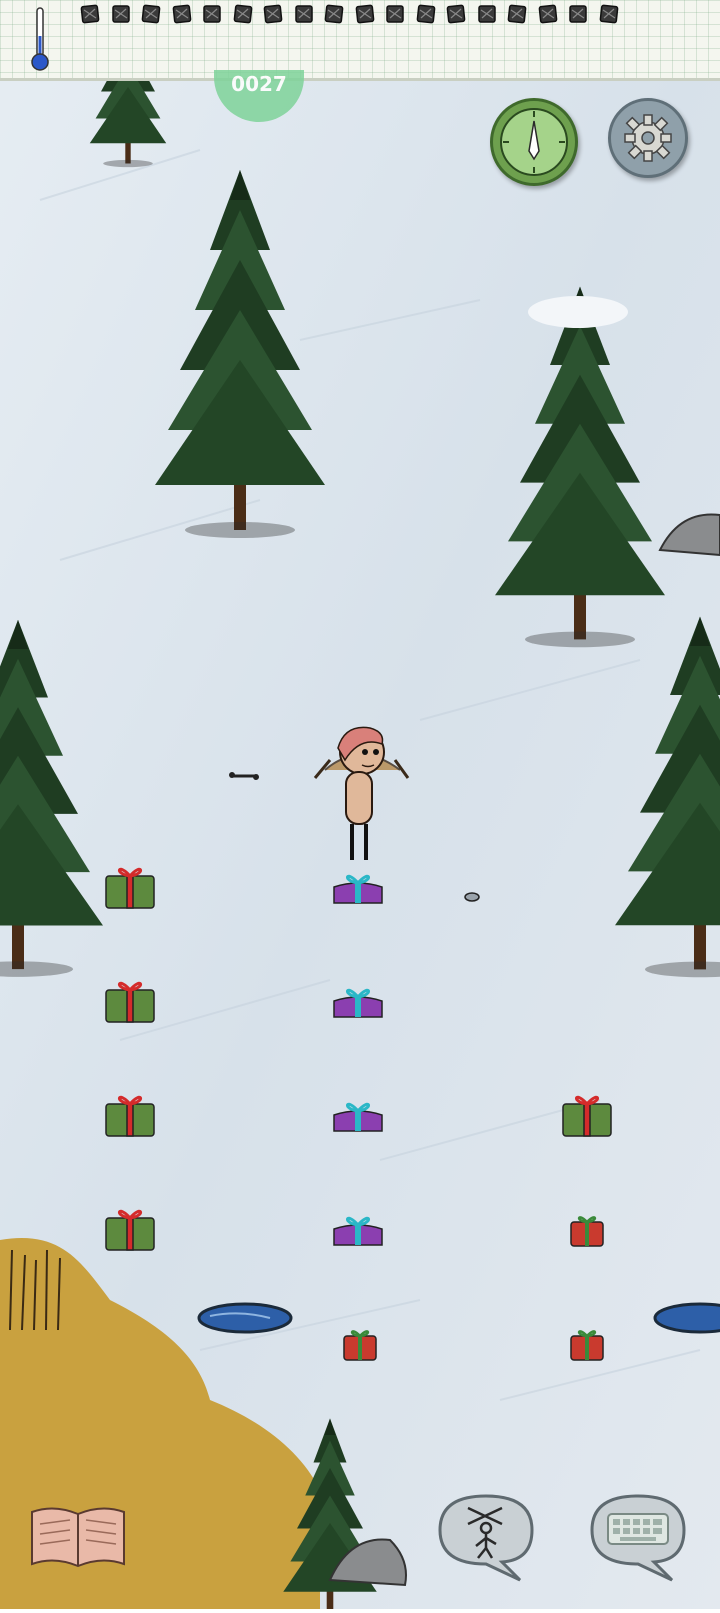 Image resolution: width=720 pixels, height=1613 pixels. Describe the element at coordinates (259, 84) in the screenshot. I see `status-badge-text: 0027` at that location.